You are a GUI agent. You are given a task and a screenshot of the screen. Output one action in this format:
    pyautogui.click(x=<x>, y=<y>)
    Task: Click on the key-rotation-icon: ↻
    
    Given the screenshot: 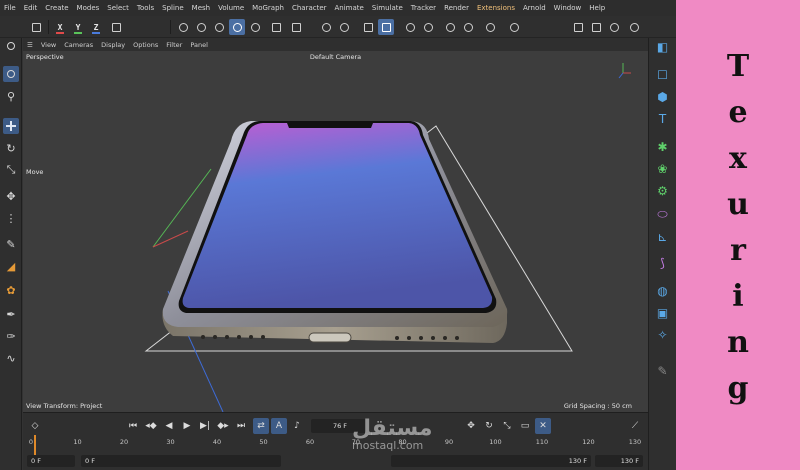 What is the action you would take?
    pyautogui.click(x=489, y=426)
    